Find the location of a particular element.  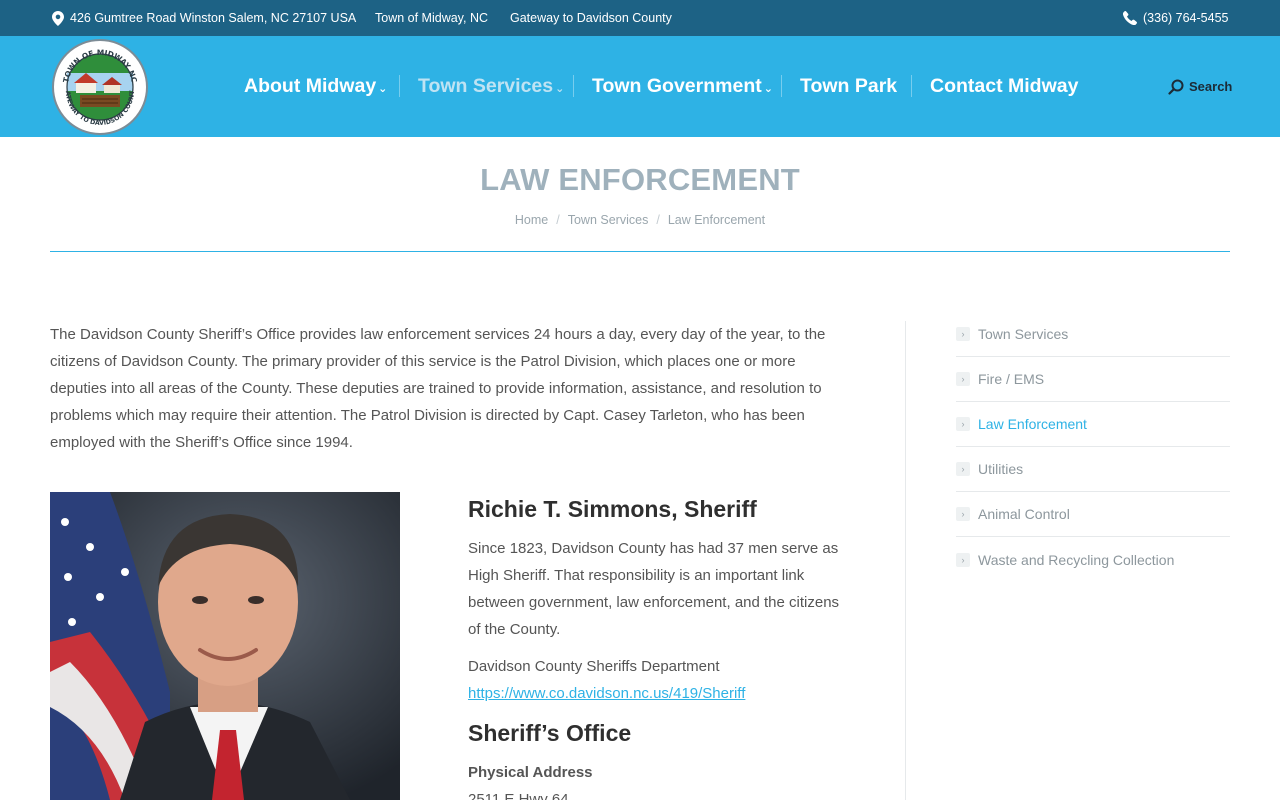

sidebar-item-town-services: › Town Services is located at coordinates (1093, 334).